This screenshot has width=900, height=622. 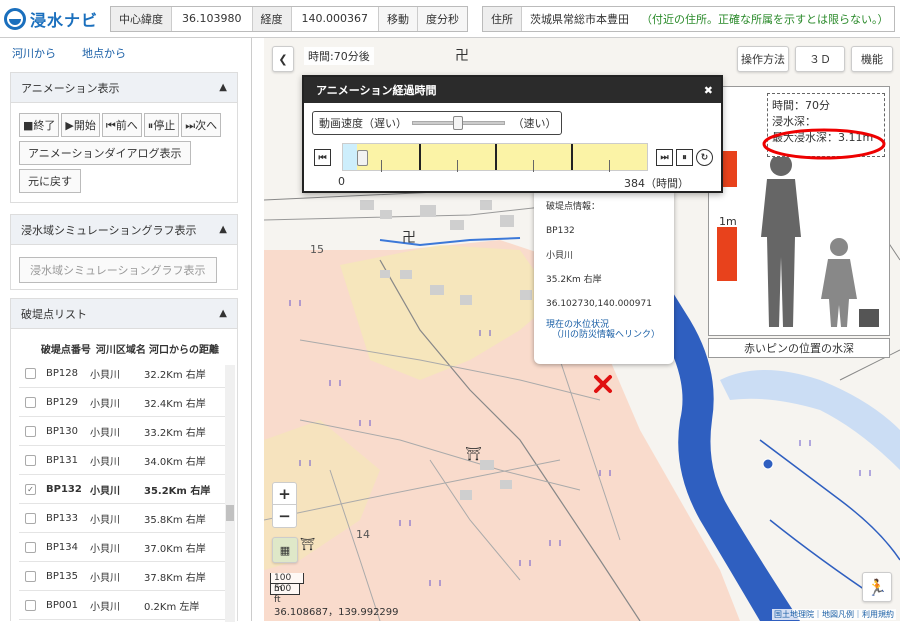 What do you see at coordinates (118, 270) in the screenshot?
I see `graph-button: 浸水域シミュレーショングラフ表示` at bounding box center [118, 270].